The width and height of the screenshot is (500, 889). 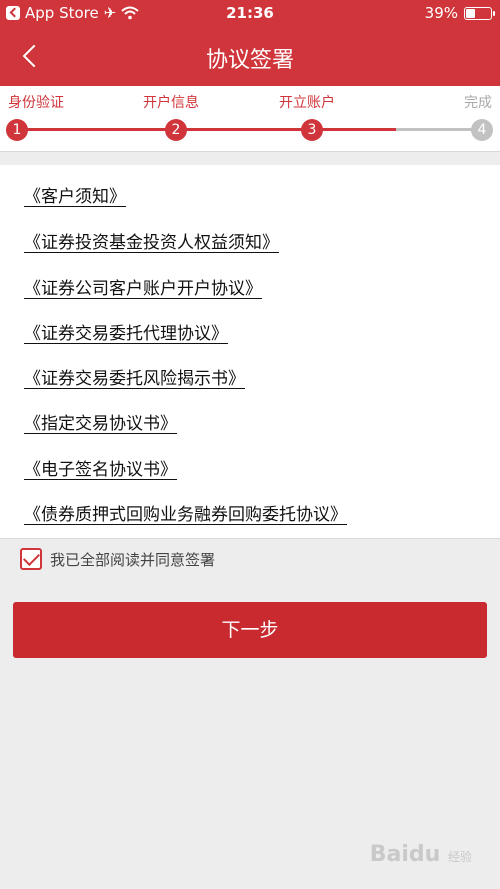 What do you see at coordinates (471, 13) in the screenshot?
I see `battery-fill` at bounding box center [471, 13].